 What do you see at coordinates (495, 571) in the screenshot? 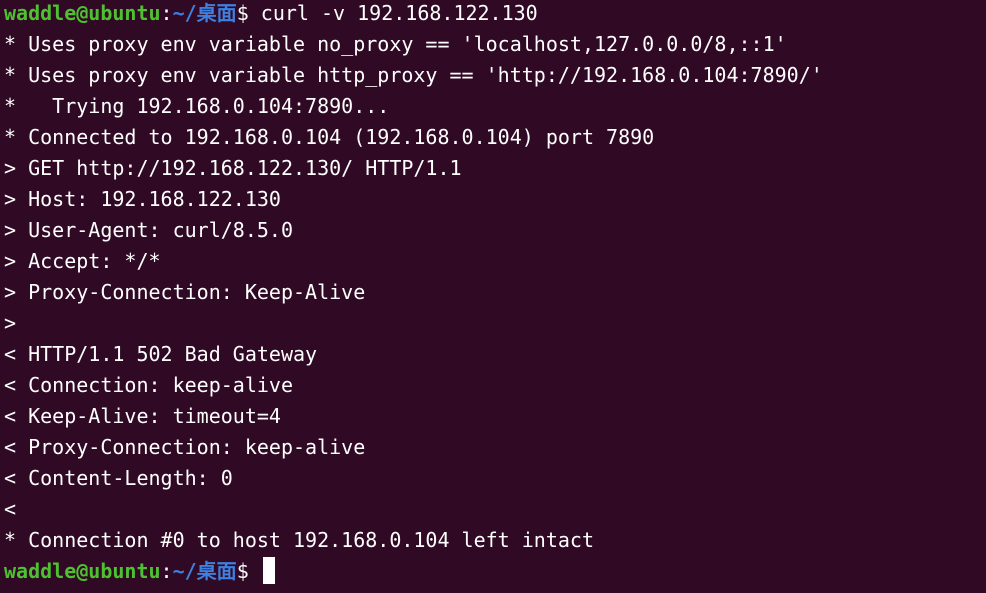
I see `prompt-line-active: waddle@ubuntu:~/桌面$` at bounding box center [495, 571].